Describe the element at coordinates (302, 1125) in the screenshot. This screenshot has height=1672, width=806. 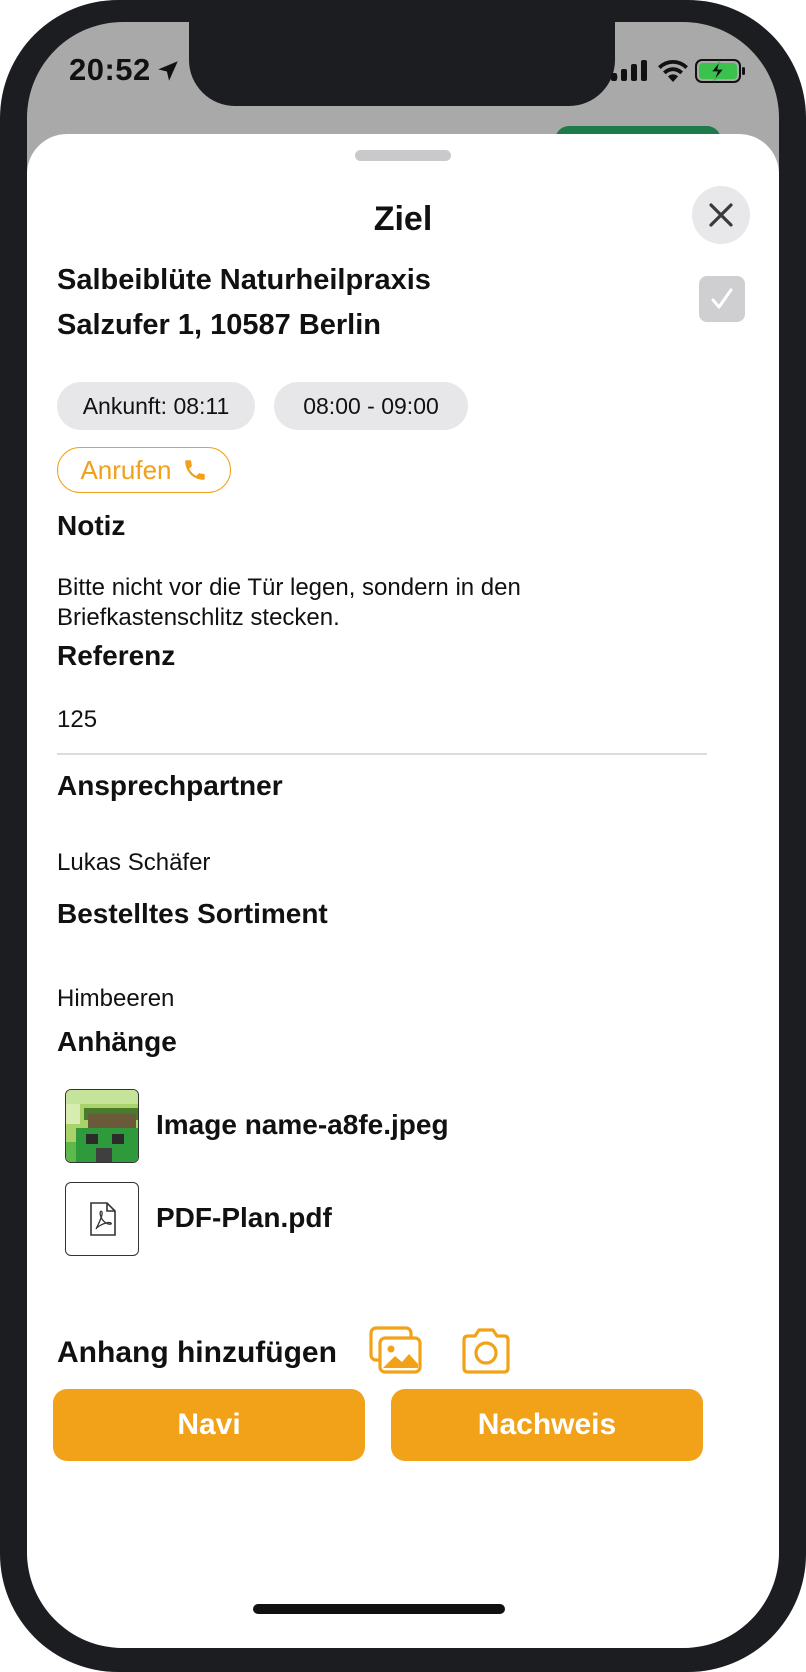
I see `image-attachment-name: Image name-a8fe.jpeg` at that location.